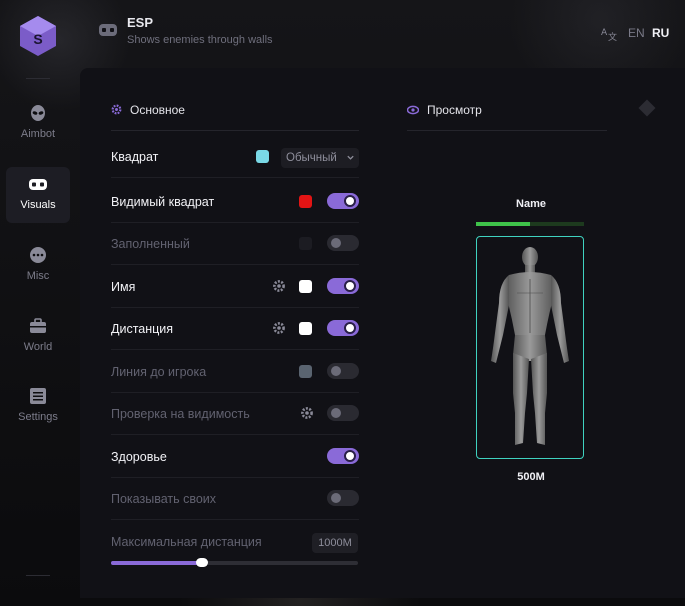 The image size is (685, 606). Describe the element at coordinates (235, 372) in the screenshot. I see `setting-row-snapline: Линия до игрока` at that location.